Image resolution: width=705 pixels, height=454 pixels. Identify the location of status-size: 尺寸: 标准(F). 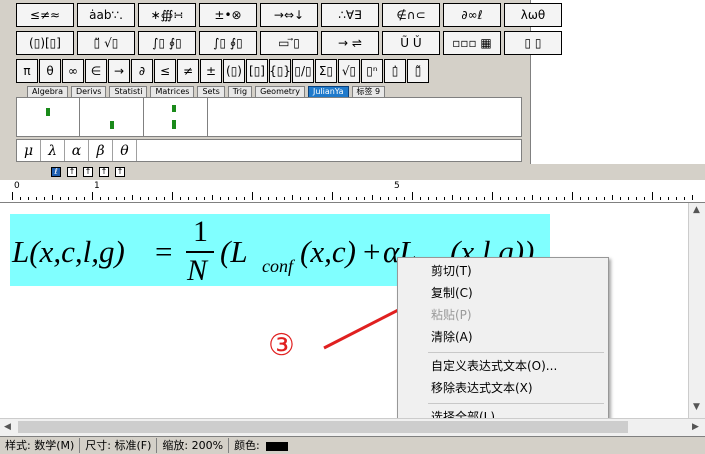
(119, 445).